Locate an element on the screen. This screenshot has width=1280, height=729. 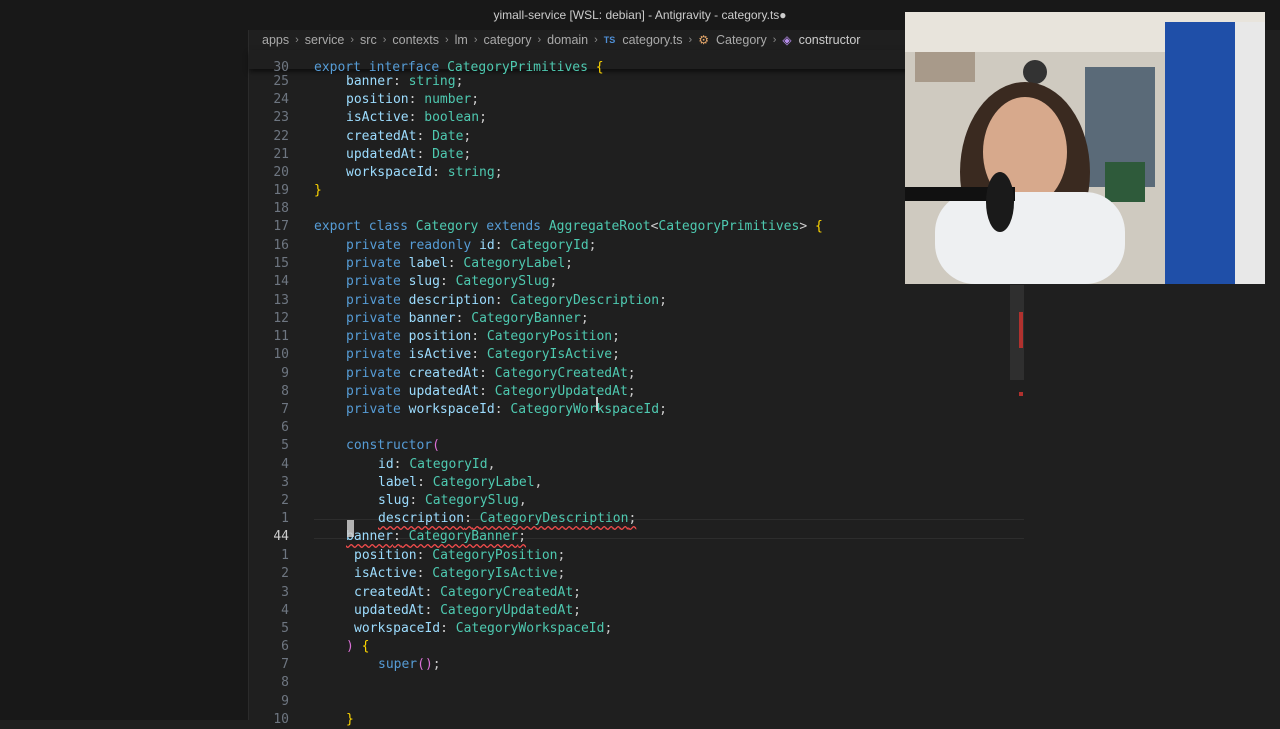
code-line: ) { is located at coordinates (357, 647).